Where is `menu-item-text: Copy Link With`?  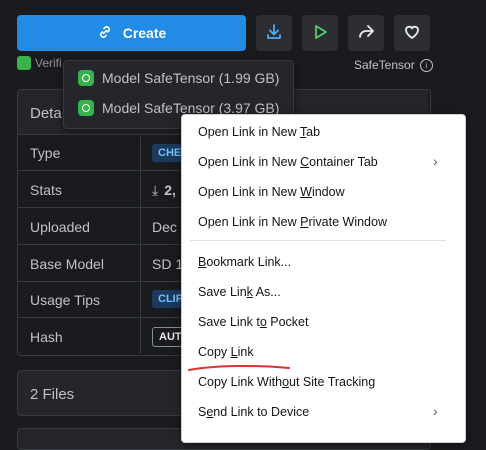
menu-item-text: Copy Link With is located at coordinates (240, 382).